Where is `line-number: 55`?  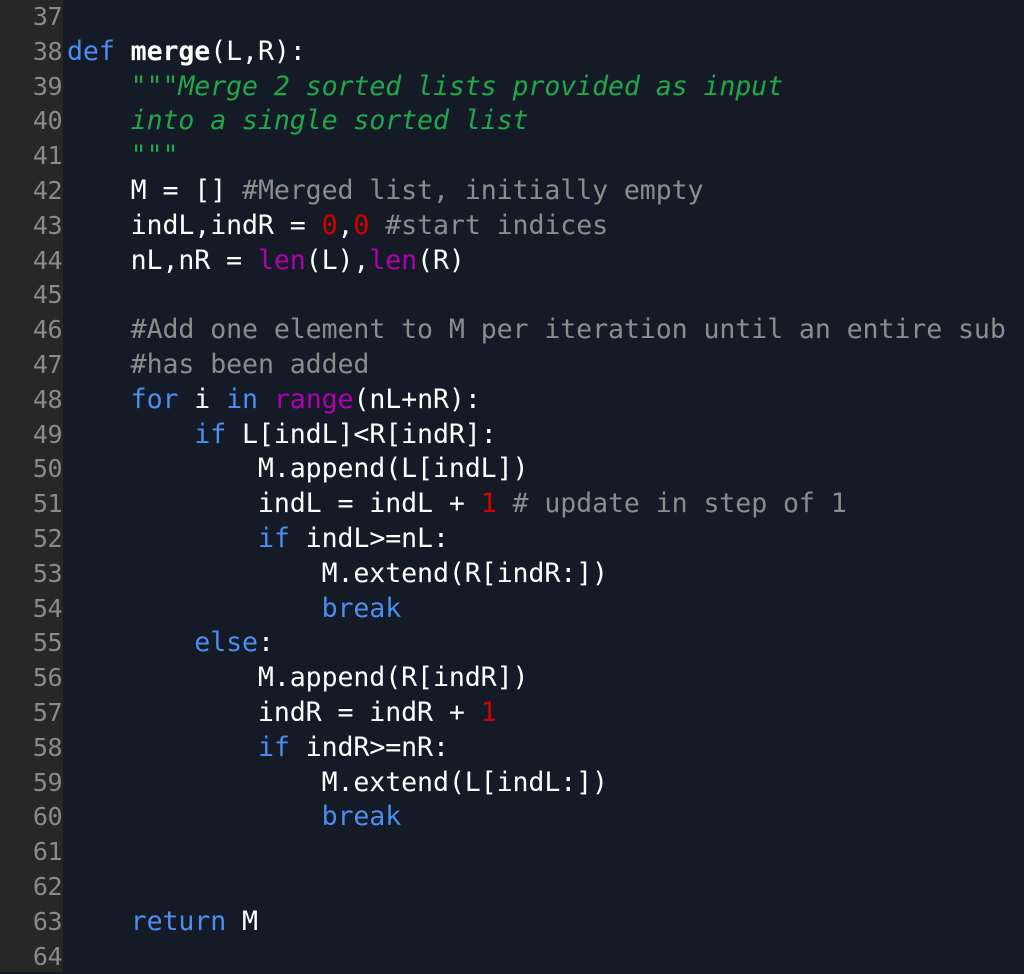 line-number: 55 is located at coordinates (47, 643).